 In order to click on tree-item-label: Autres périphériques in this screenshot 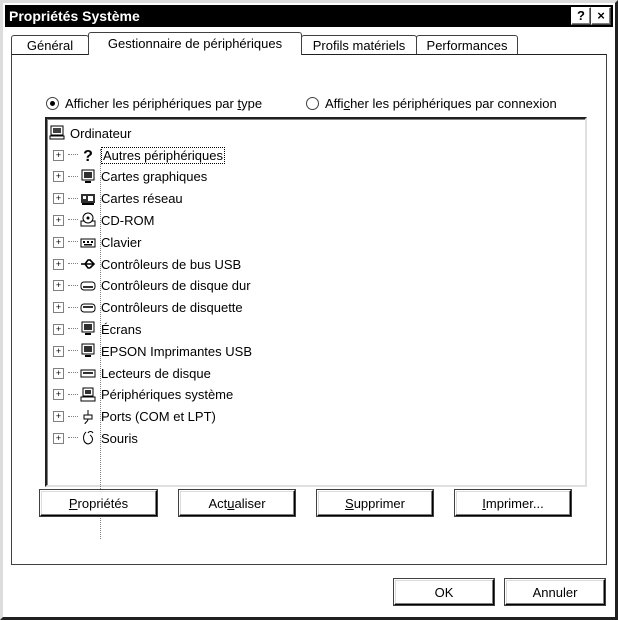, I will do `click(163, 155)`.